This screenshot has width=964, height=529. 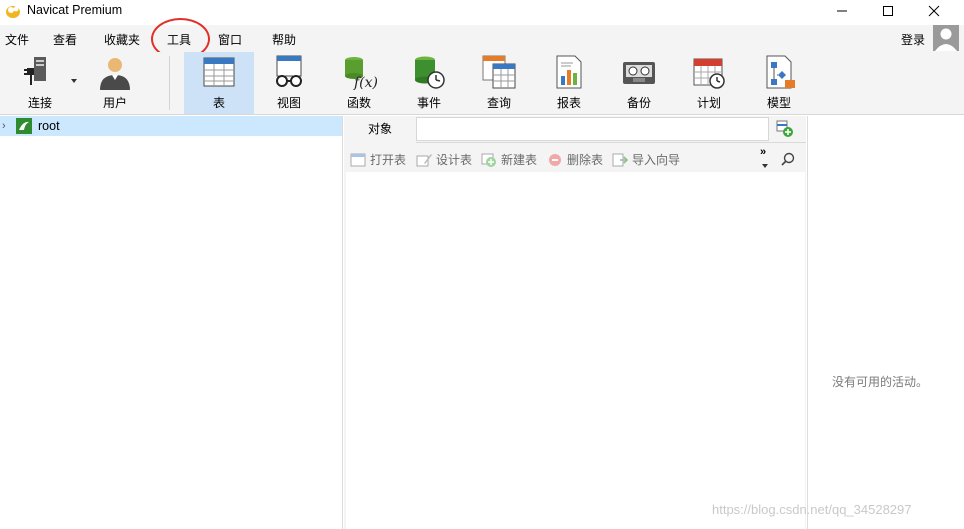 I want to click on menu-file: 文件, so click(x=17, y=39).